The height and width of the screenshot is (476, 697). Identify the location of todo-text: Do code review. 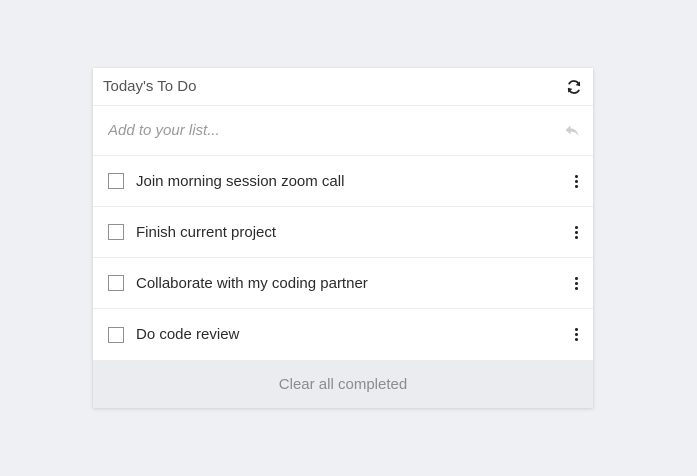
(188, 334).